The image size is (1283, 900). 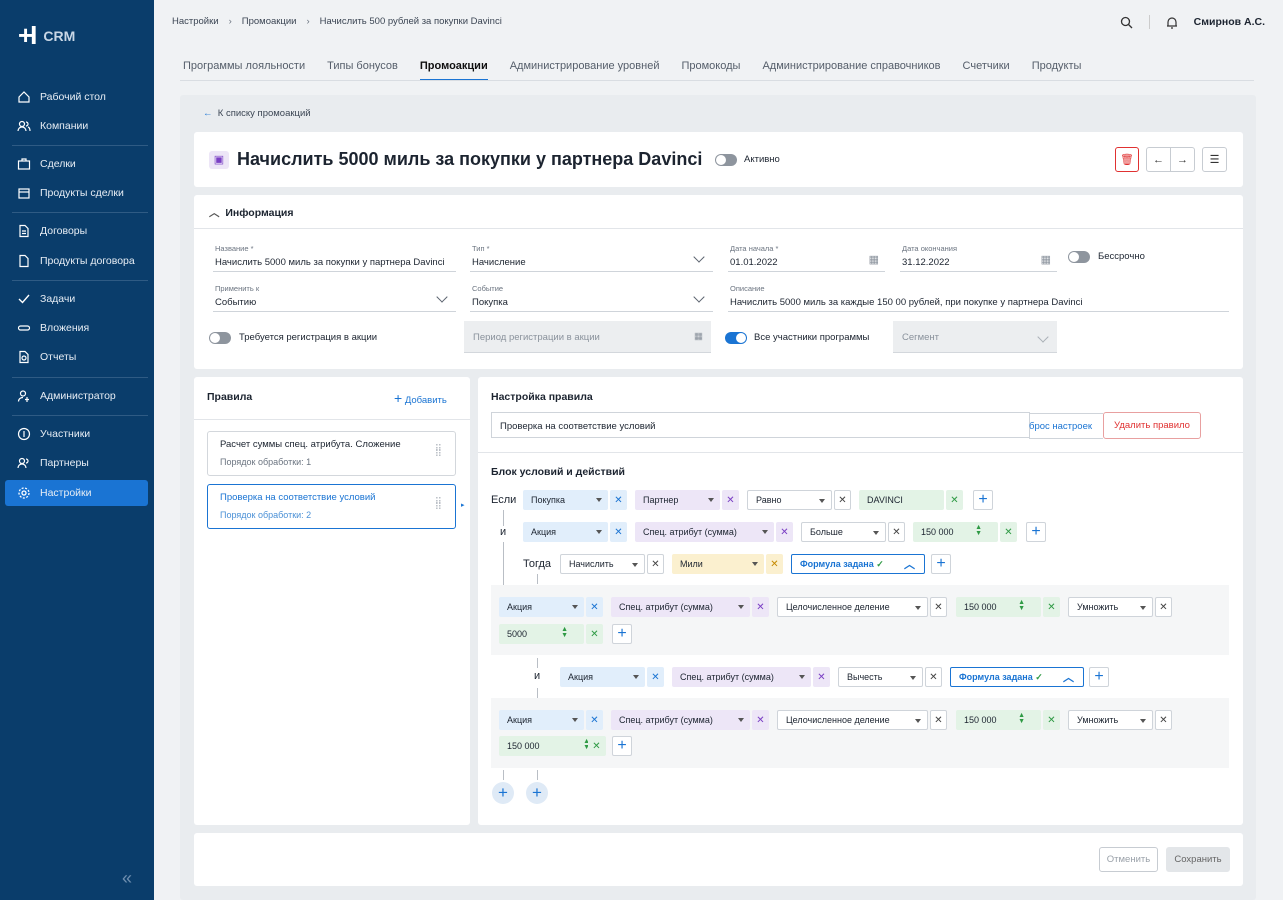 I want to click on collapse-sidebar-icon: «, so click(x=127, y=878).